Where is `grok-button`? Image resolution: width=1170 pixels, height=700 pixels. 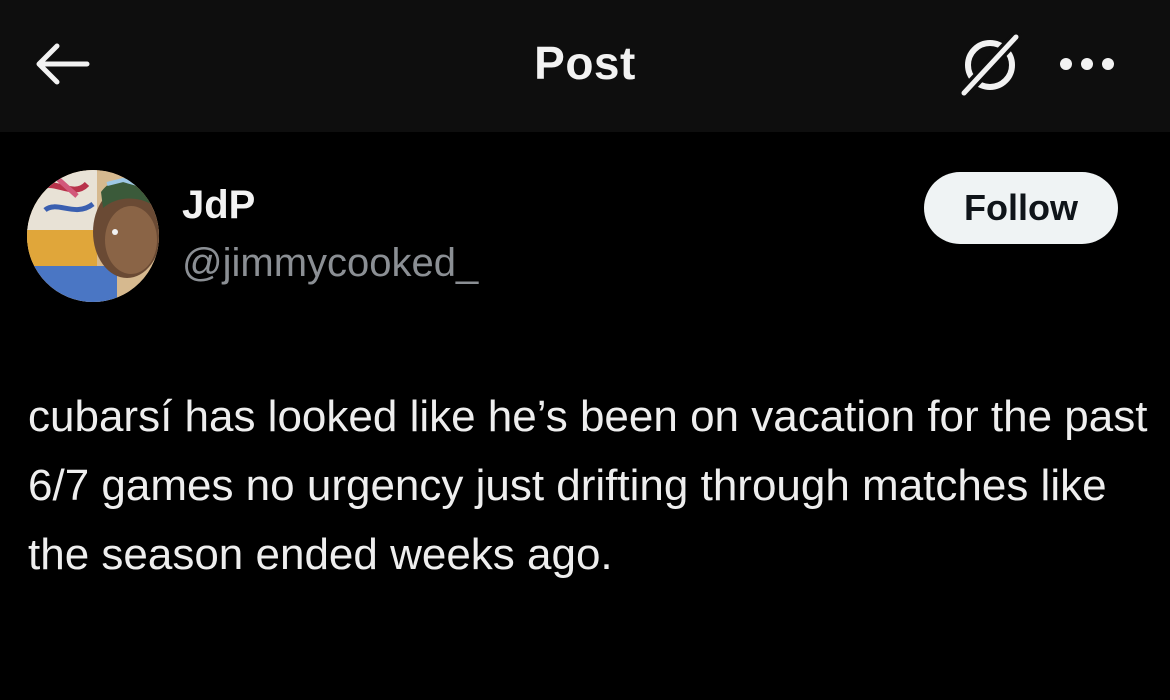 grok-button is located at coordinates (990, 67).